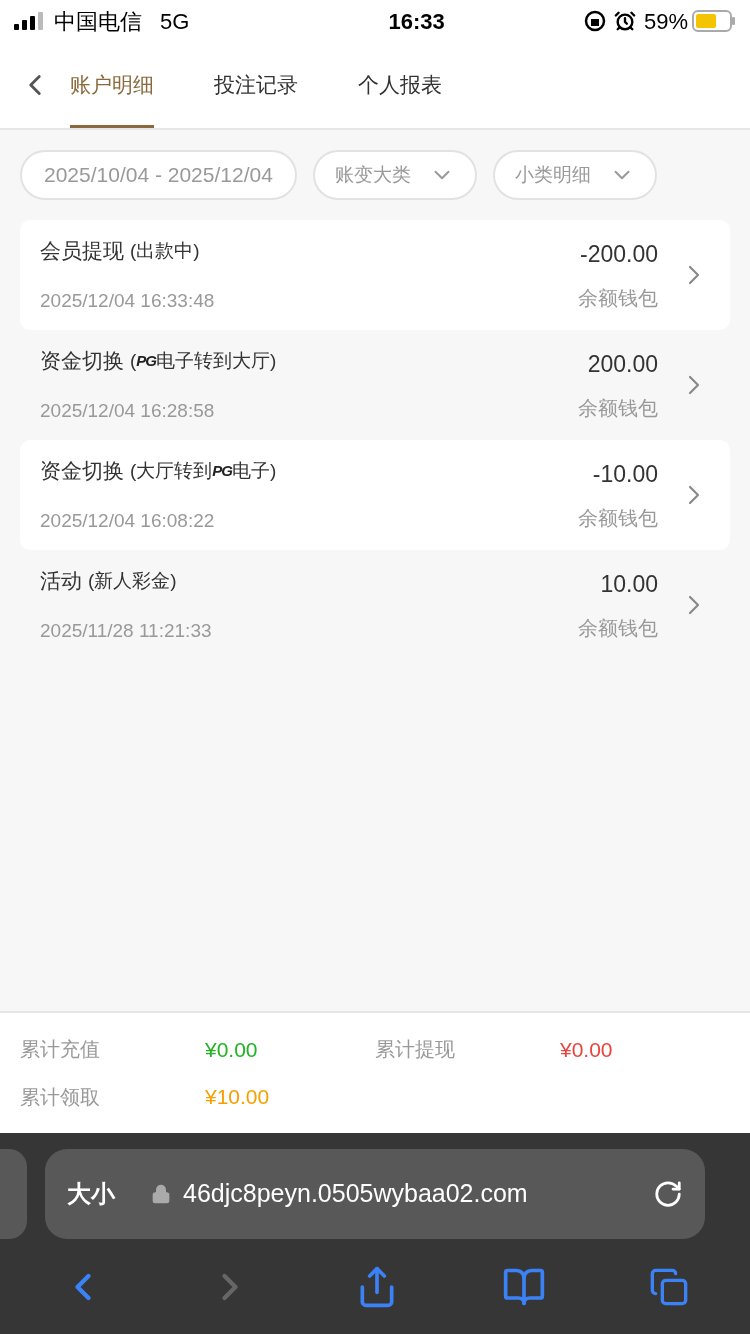 This screenshot has height=1334, width=750. I want to click on address-bar: 大小 46djc8peyn.0505wybaa02.com, so click(375, 1194).